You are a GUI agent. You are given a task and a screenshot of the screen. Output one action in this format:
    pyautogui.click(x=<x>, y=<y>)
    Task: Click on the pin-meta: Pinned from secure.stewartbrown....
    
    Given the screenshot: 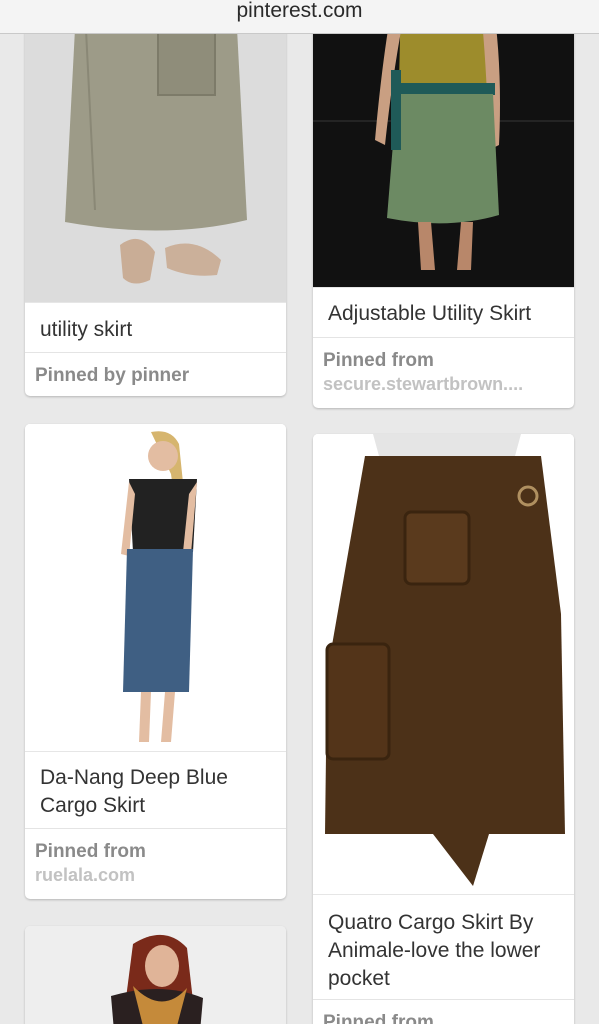 What is the action you would take?
    pyautogui.click(x=443, y=372)
    